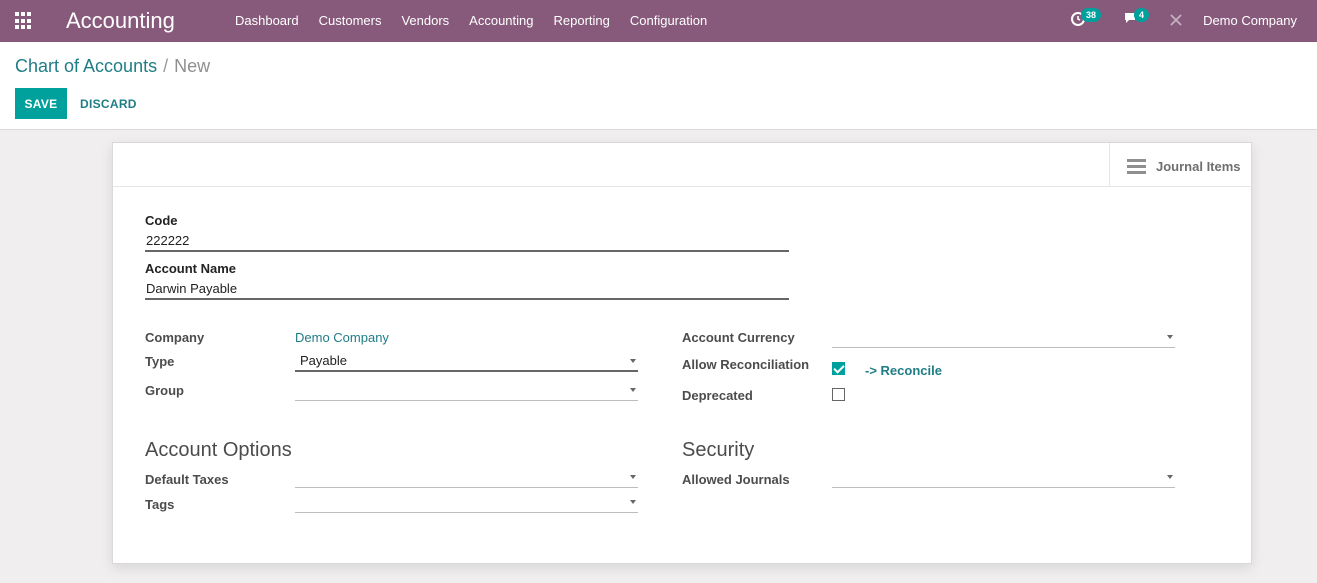 This screenshot has width=1317, height=583. I want to click on taxes-caret-icon, so click(633, 477).